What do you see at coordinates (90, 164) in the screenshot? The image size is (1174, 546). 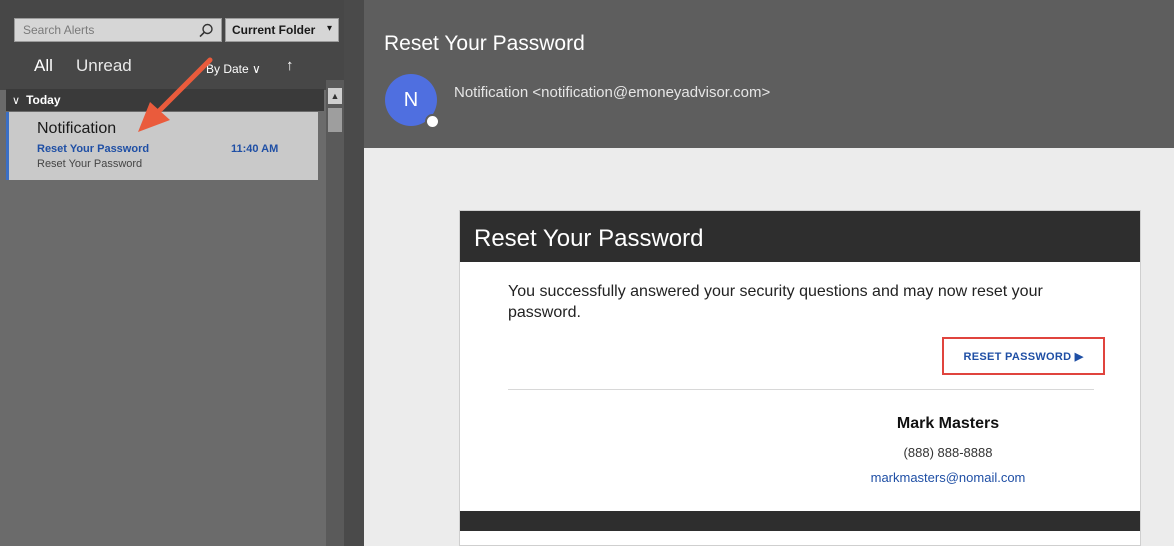 I see `message-preview: Reset Your Password` at bounding box center [90, 164].